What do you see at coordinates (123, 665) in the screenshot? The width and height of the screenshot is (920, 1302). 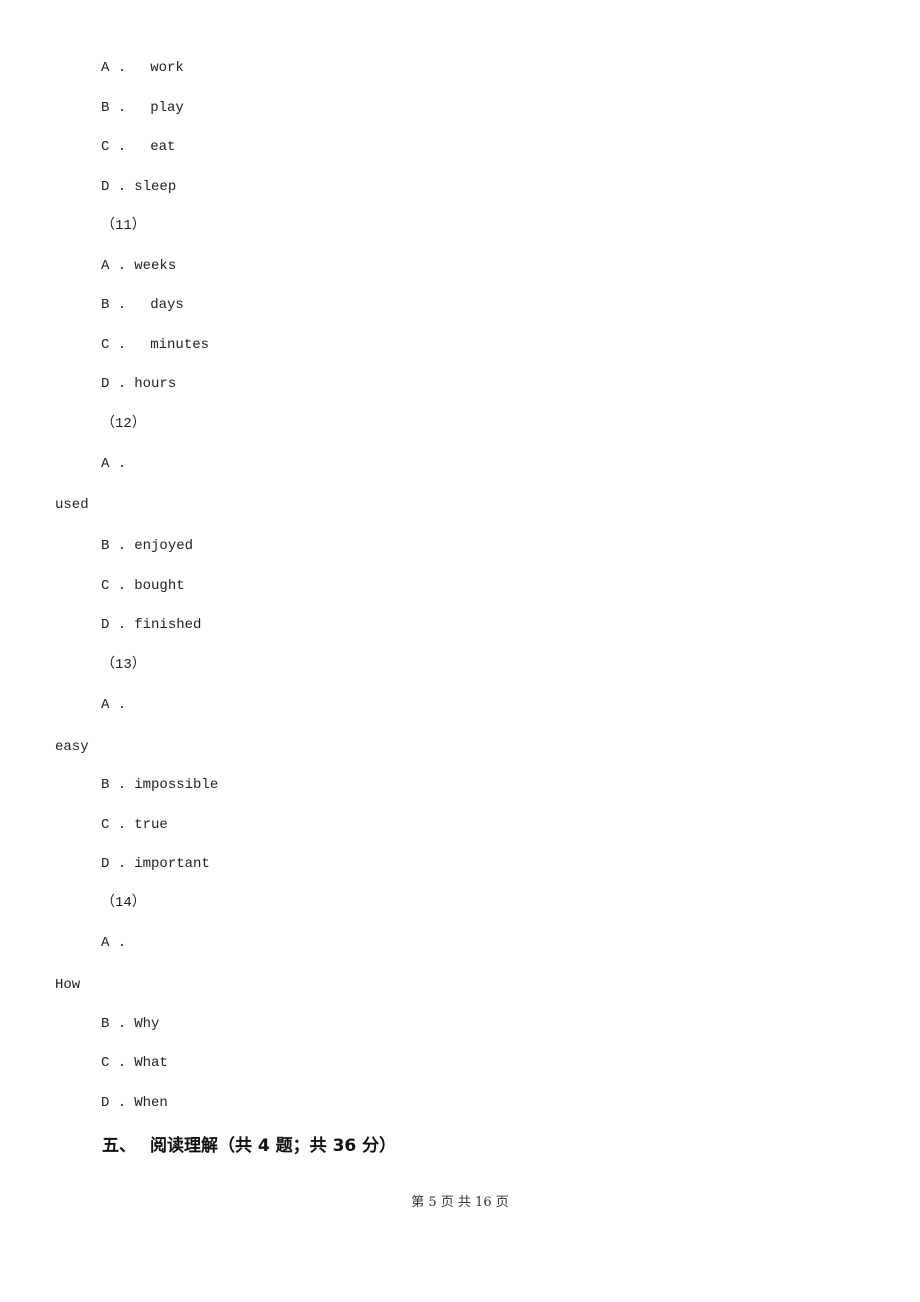 I see `question-number: （13）` at bounding box center [123, 665].